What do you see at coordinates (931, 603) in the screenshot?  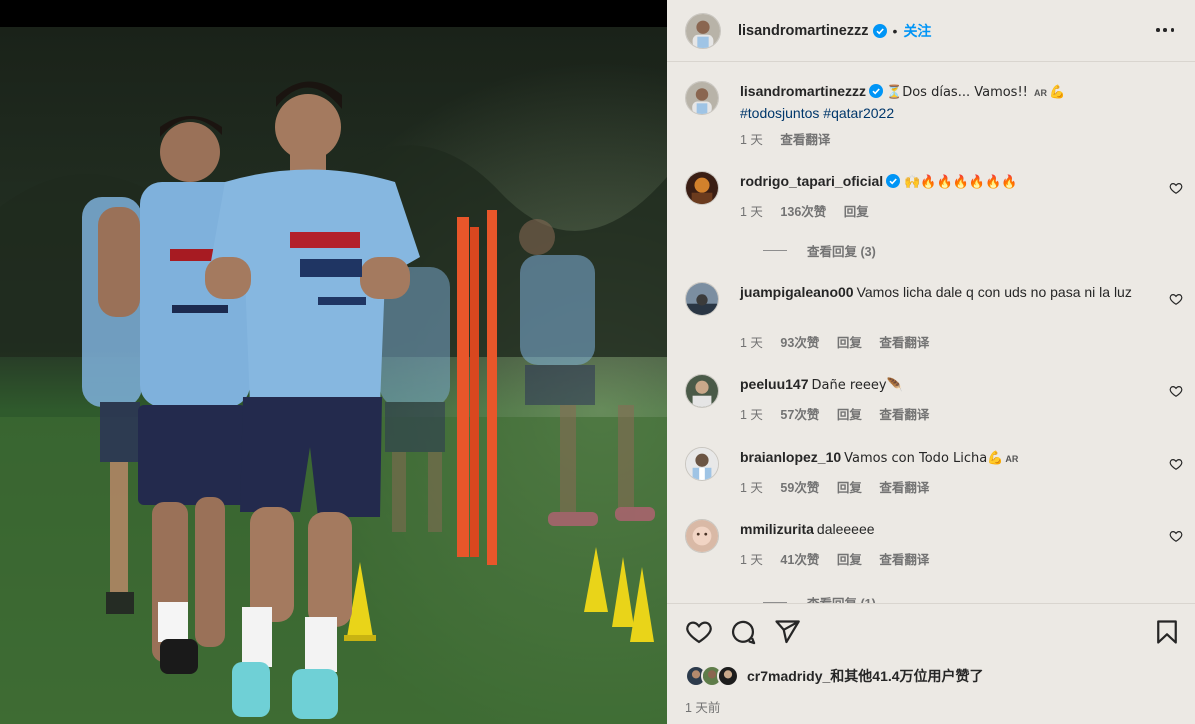 I see `actions-divider` at bounding box center [931, 603].